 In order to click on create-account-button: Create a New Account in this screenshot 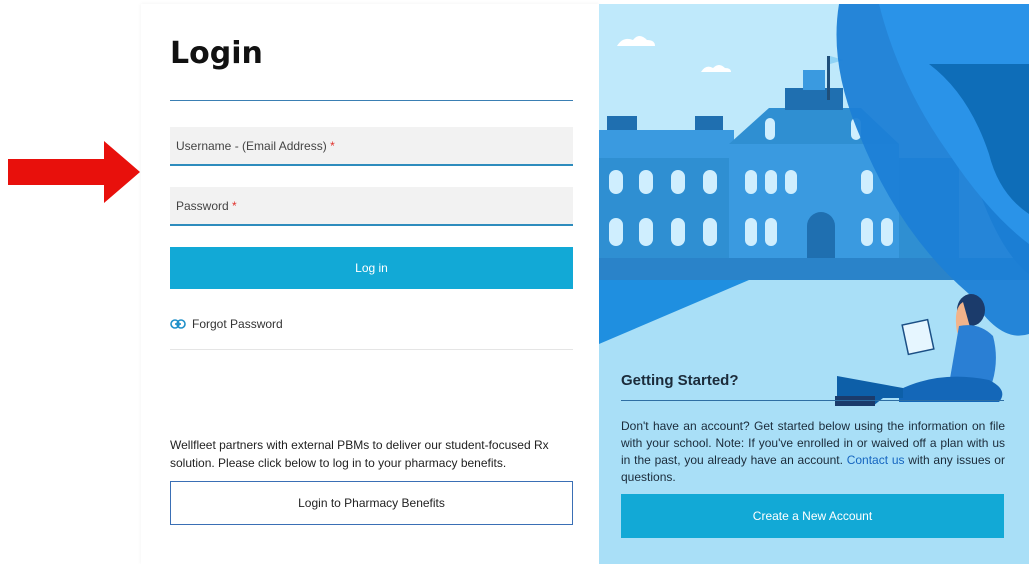, I will do `click(812, 516)`.